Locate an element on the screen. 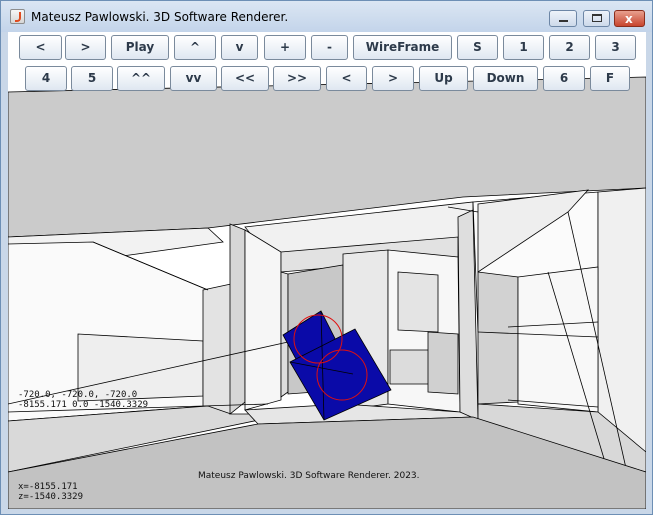  move-up-button: Up is located at coordinates (443, 78).